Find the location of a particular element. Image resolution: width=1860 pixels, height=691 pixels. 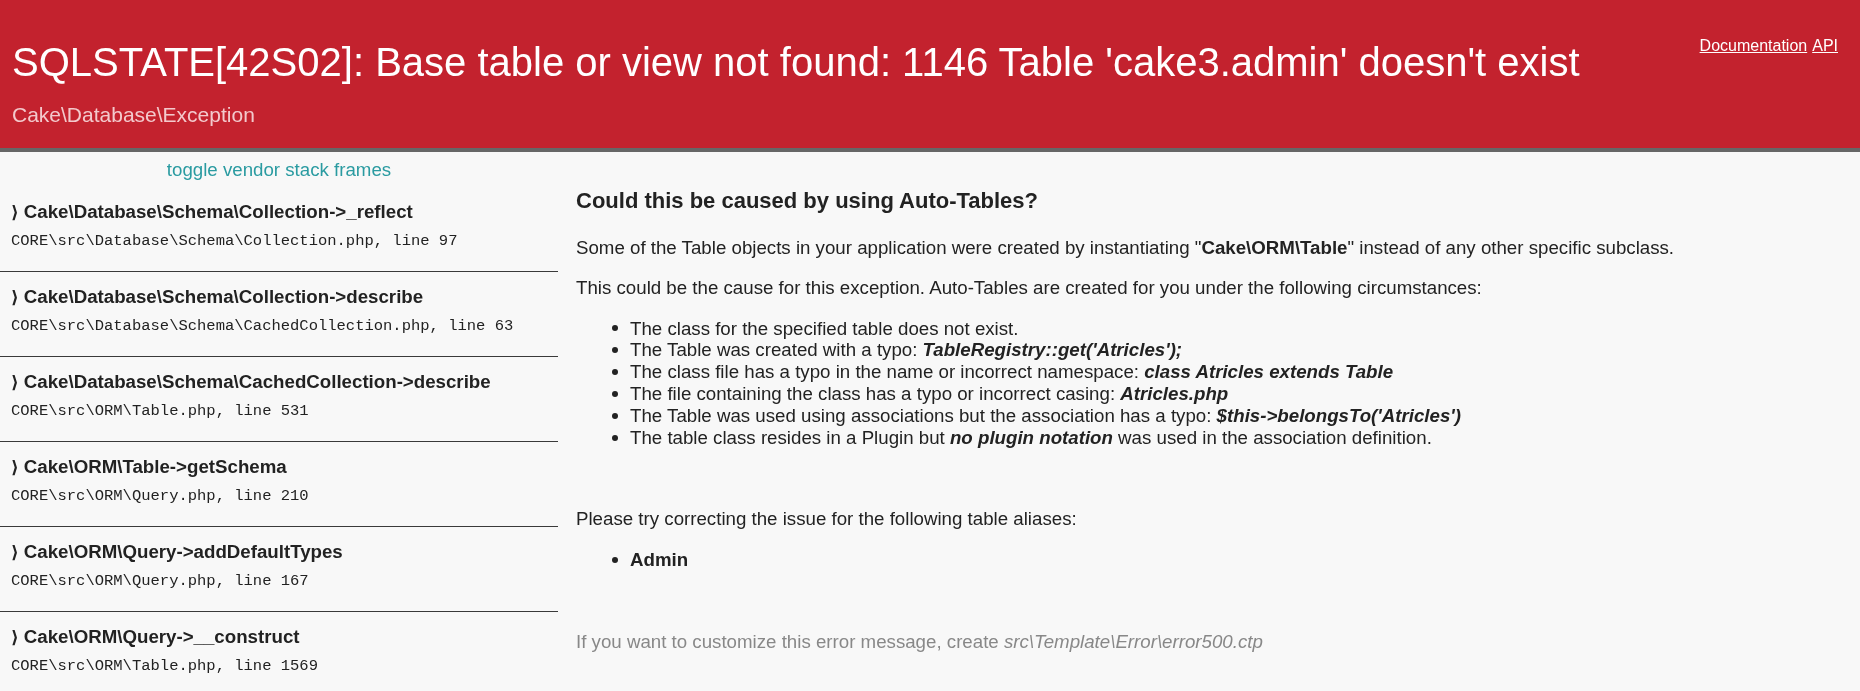

circumstance-item: The file containing the class has a typo or incorrect casing: Atricles.php is located at coordinates (929, 394).